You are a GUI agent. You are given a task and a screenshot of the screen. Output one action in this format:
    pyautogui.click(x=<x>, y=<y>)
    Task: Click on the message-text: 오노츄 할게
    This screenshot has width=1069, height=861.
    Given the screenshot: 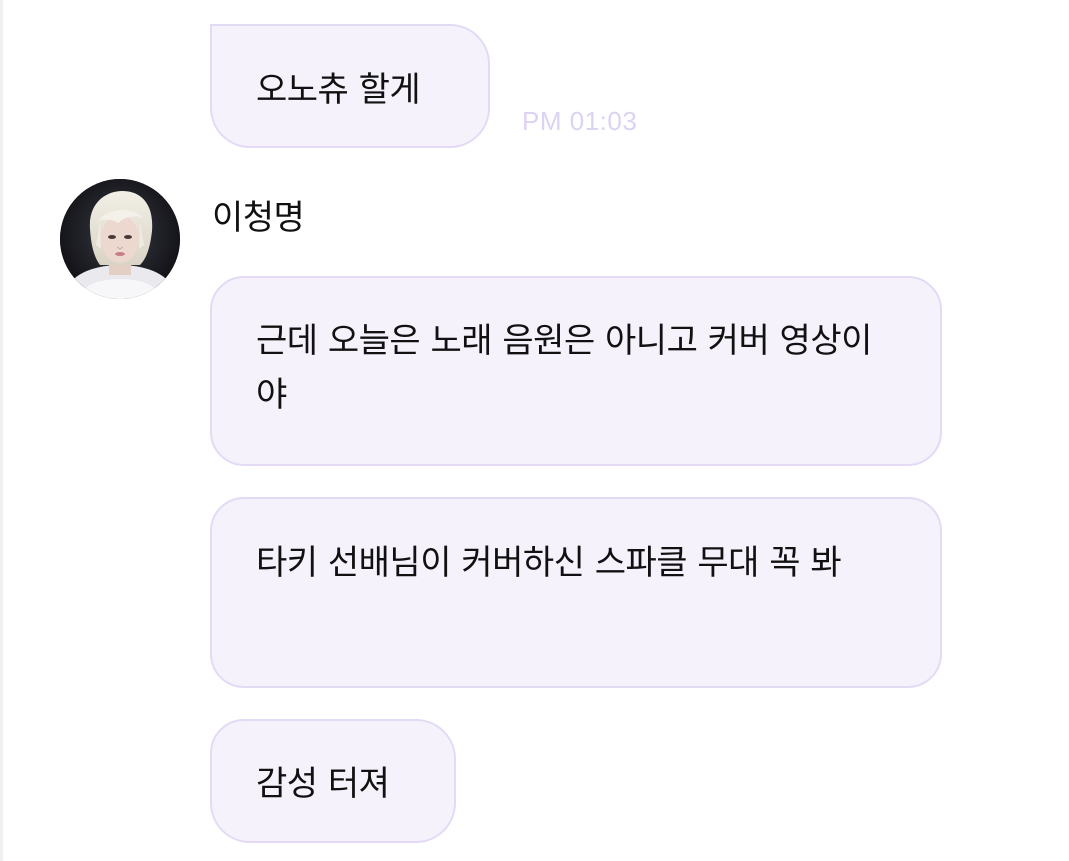 What is the action you would take?
    pyautogui.click(x=338, y=90)
    